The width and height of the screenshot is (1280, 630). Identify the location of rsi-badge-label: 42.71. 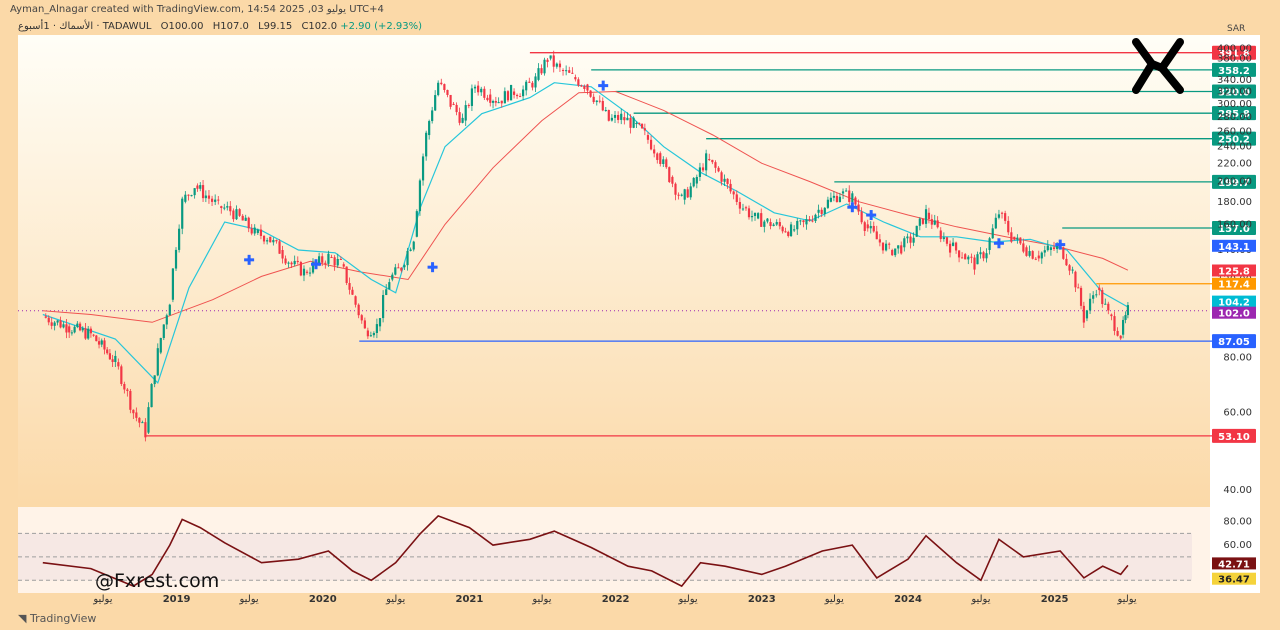
(1234, 564).